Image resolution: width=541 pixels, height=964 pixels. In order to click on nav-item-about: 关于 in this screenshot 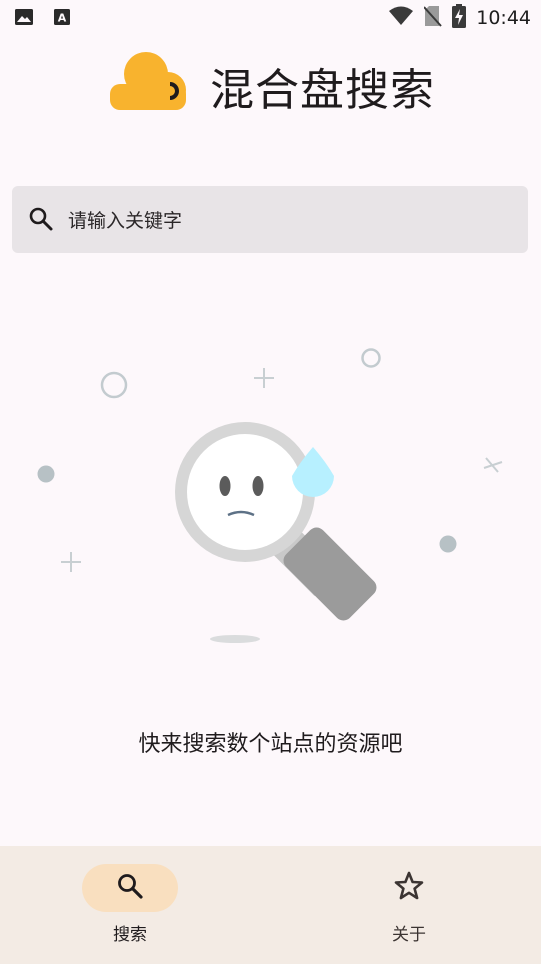, I will do `click(409, 905)`.